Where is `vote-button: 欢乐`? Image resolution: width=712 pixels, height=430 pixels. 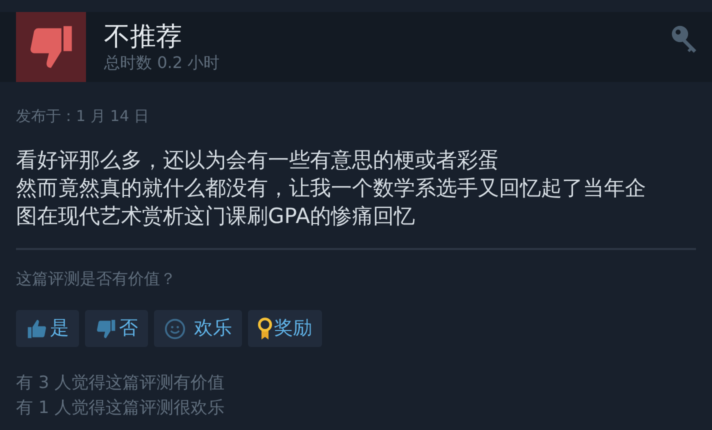
vote-button: 欢乐 is located at coordinates (198, 328).